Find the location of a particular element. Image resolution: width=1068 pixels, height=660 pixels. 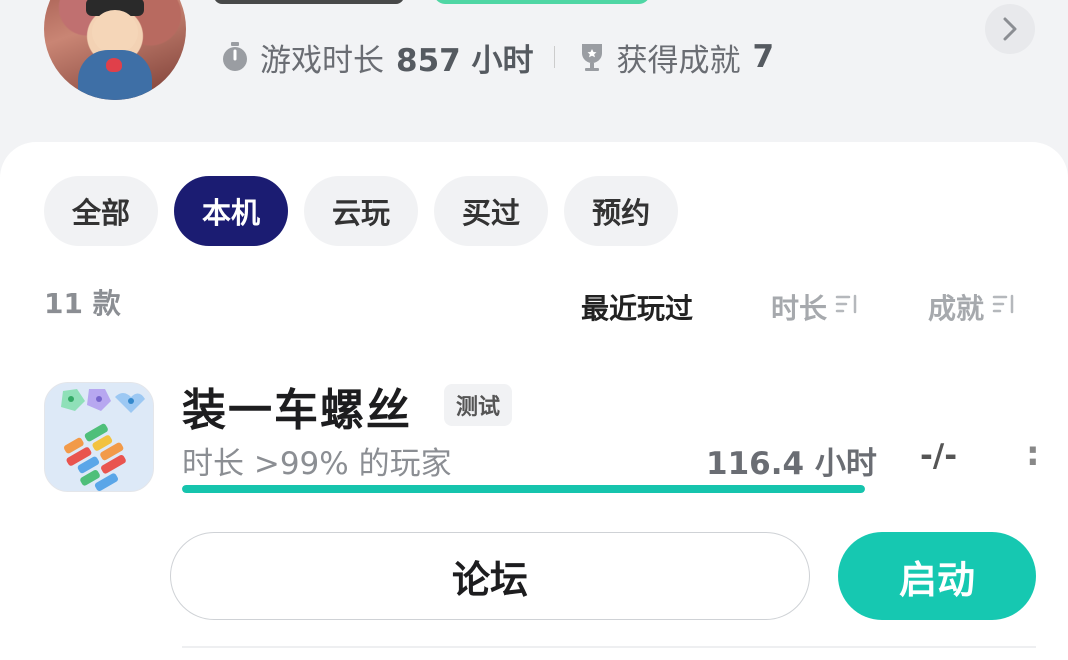

game-hours: 116.4 小时 is located at coordinates (791, 464).